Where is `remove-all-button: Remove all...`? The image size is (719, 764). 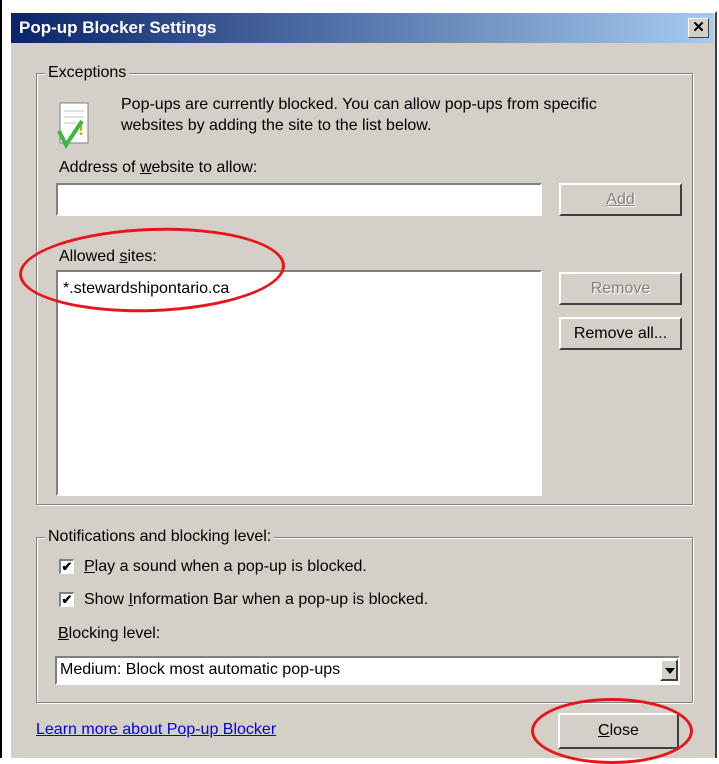 remove-all-button: Remove all... is located at coordinates (620, 333).